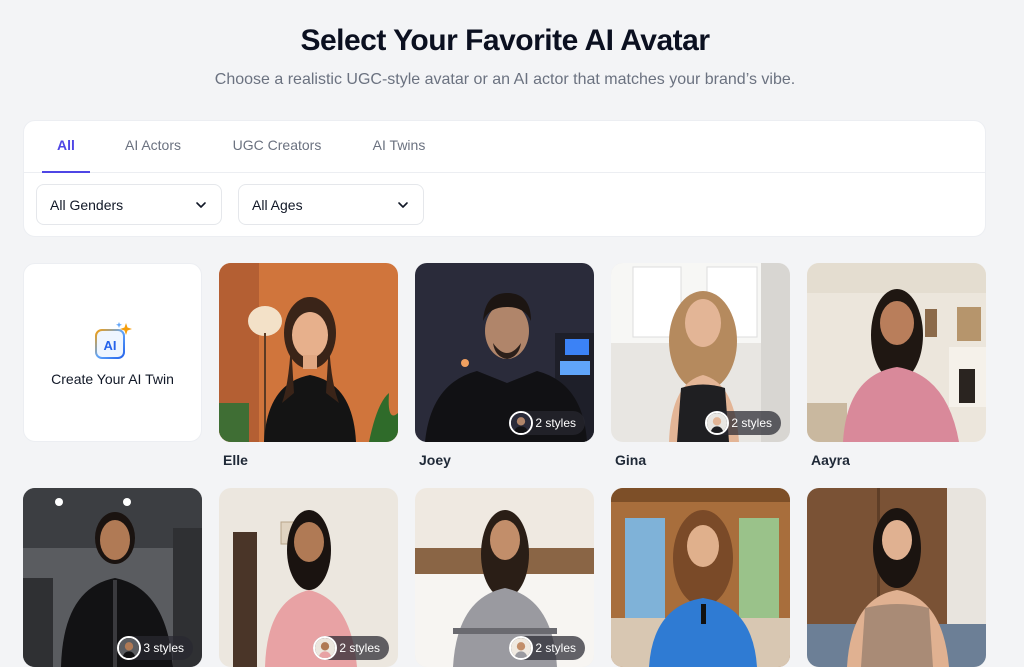  I want to click on gender-select: All Genders, so click(129, 204).